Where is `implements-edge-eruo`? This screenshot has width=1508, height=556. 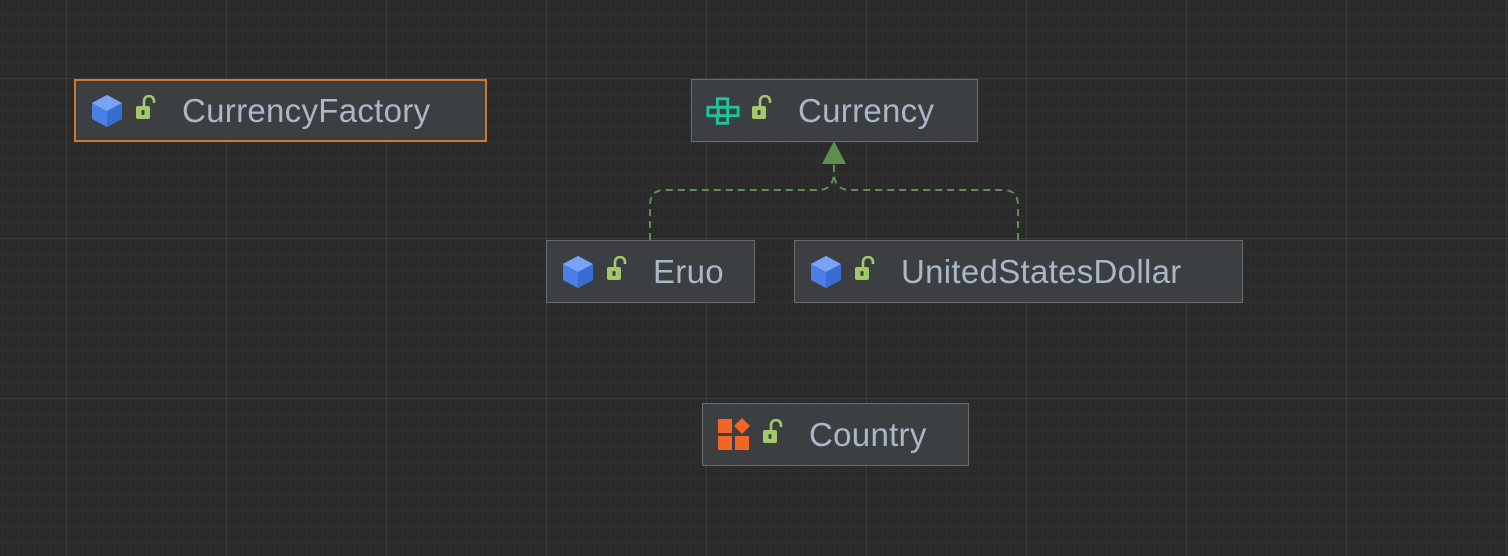
implements-edge-eruo is located at coordinates (742, 200).